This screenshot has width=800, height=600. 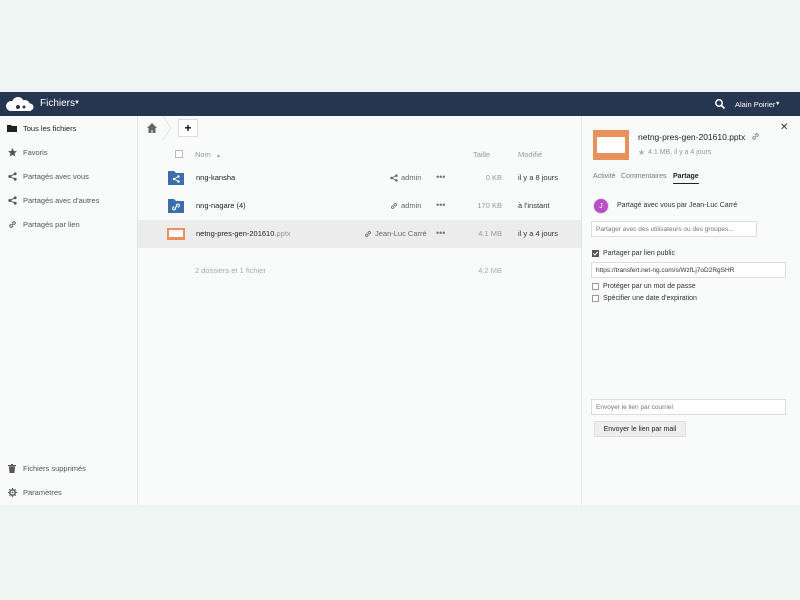 What do you see at coordinates (176, 234) in the screenshot?
I see `presentation-file-icon` at bounding box center [176, 234].